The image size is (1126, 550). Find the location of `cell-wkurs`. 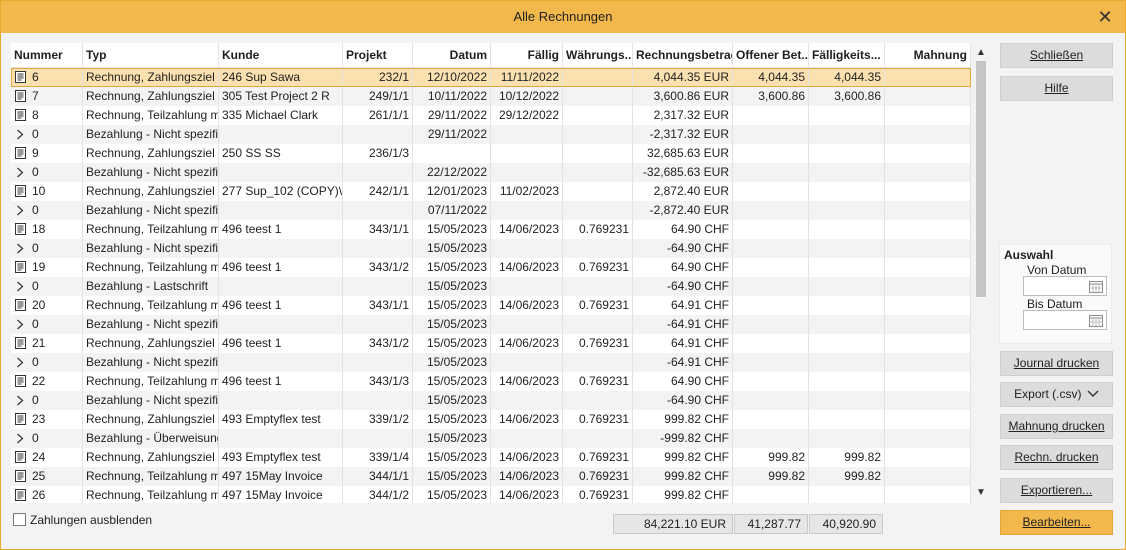

cell-wkurs is located at coordinates (598, 77).